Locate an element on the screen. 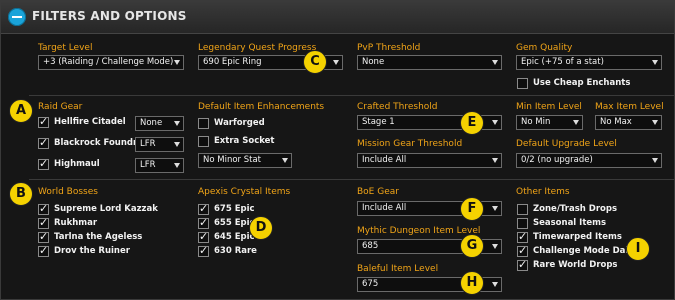  blackrock-foundry-value: LFR is located at coordinates (148, 144).